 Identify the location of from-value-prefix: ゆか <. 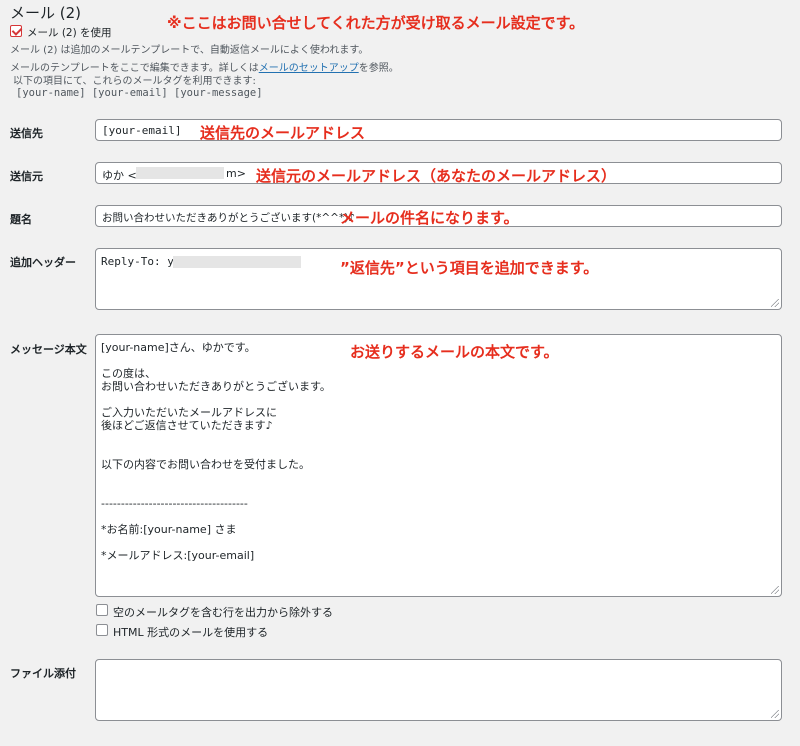
(119, 175).